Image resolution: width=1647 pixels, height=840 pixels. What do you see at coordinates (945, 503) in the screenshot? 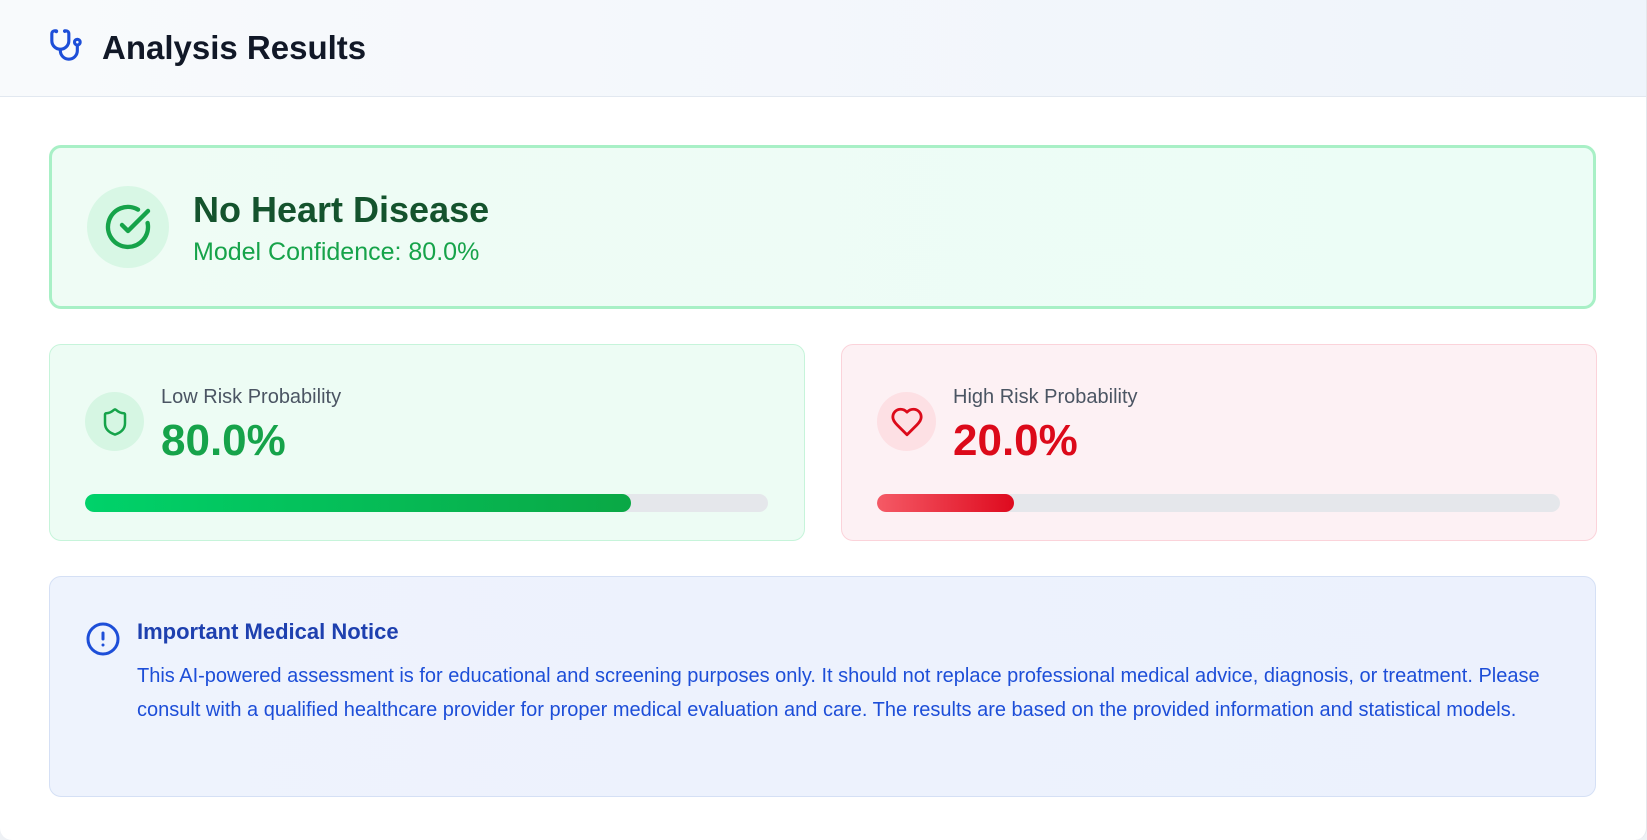
I see `high-risk-progress-fill` at bounding box center [945, 503].